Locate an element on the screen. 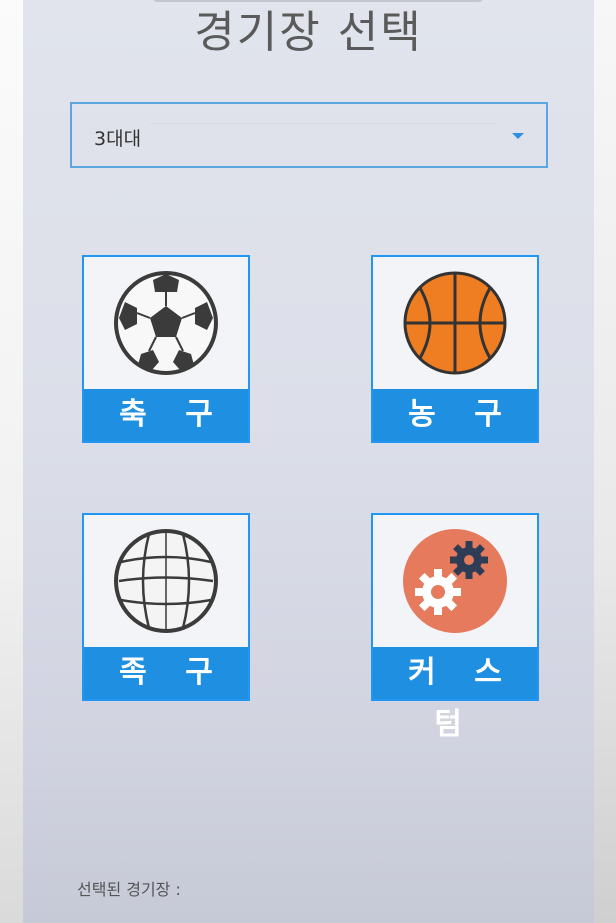 This screenshot has height=923, width=616. gears-icon is located at coordinates (455, 581).